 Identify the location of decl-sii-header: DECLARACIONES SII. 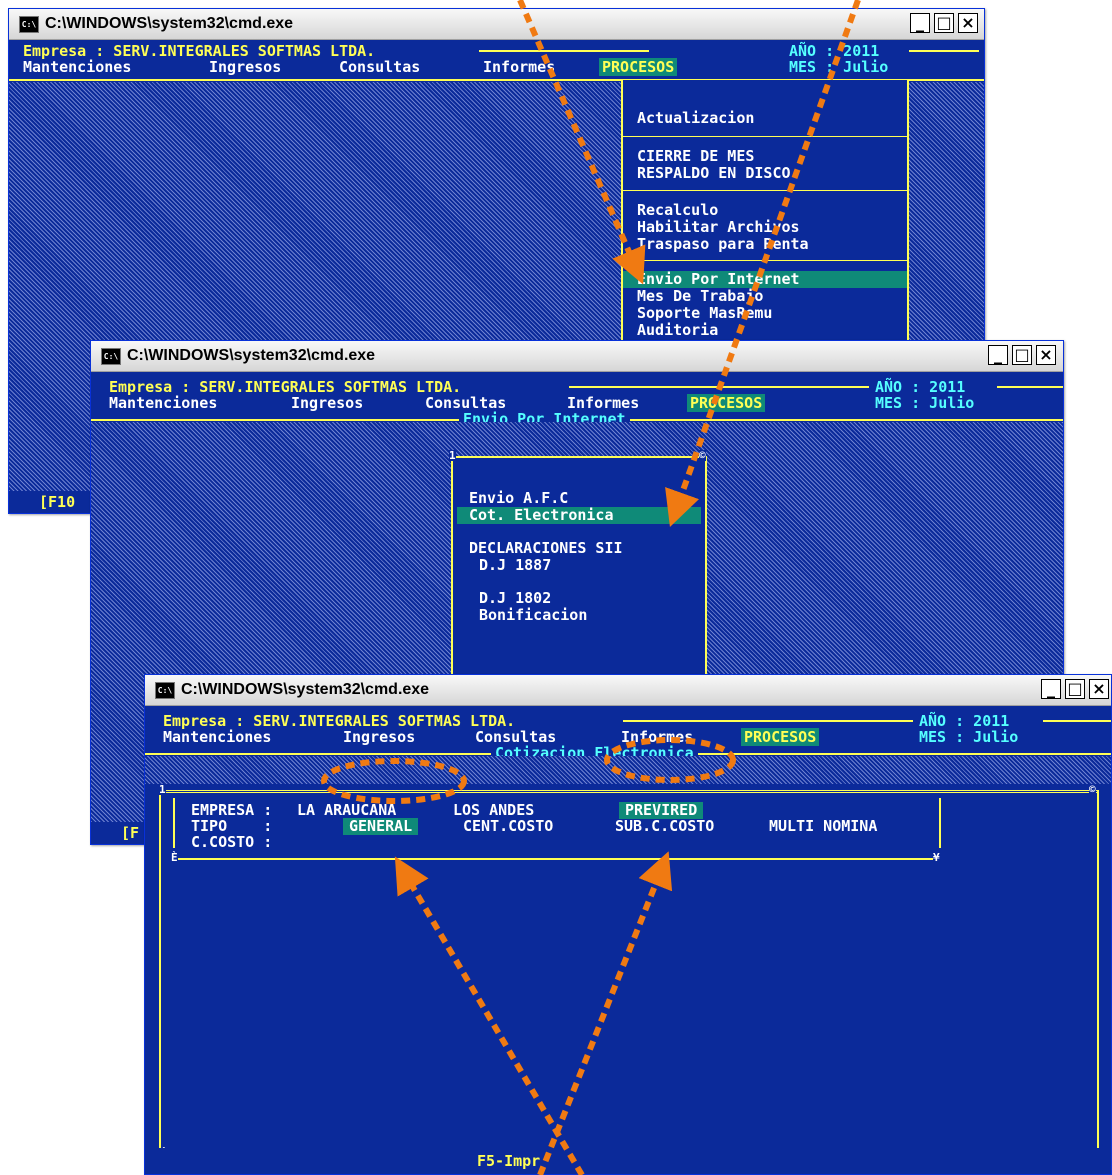
(546, 548).